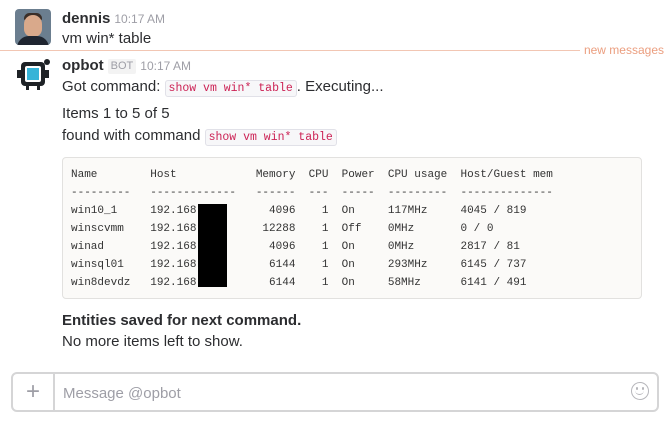 This screenshot has width=672, height=421. What do you see at coordinates (83, 65) in the screenshot?
I see `author-name: opbot` at bounding box center [83, 65].